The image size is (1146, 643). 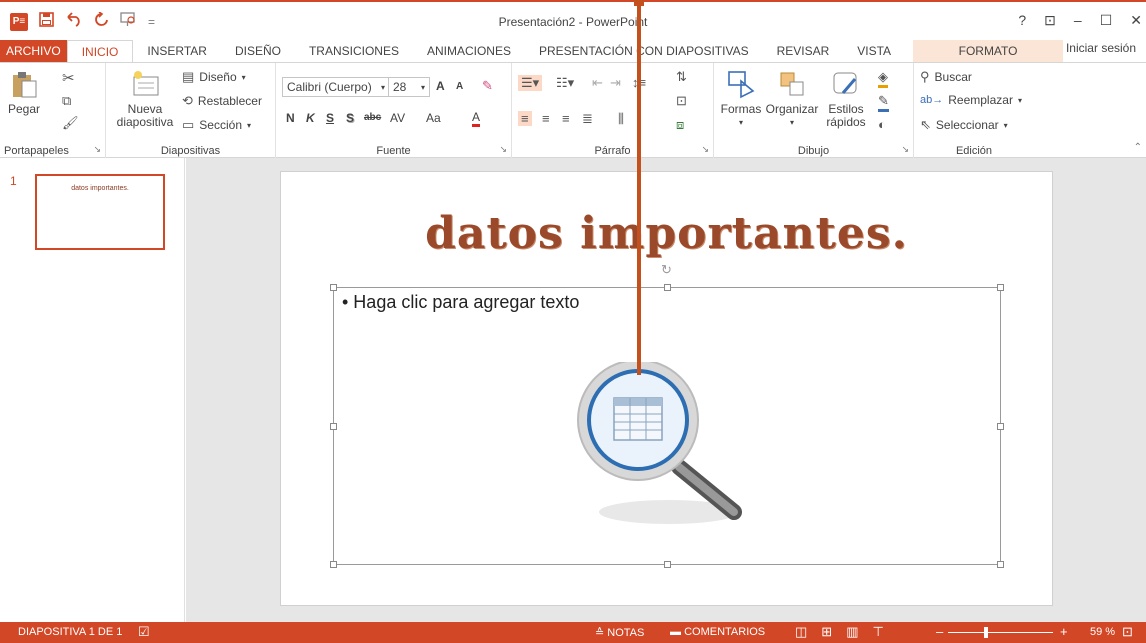 What do you see at coordinates (97, 149) in the screenshot?
I see `portapapeles-launcher-icon: ↘` at bounding box center [97, 149].